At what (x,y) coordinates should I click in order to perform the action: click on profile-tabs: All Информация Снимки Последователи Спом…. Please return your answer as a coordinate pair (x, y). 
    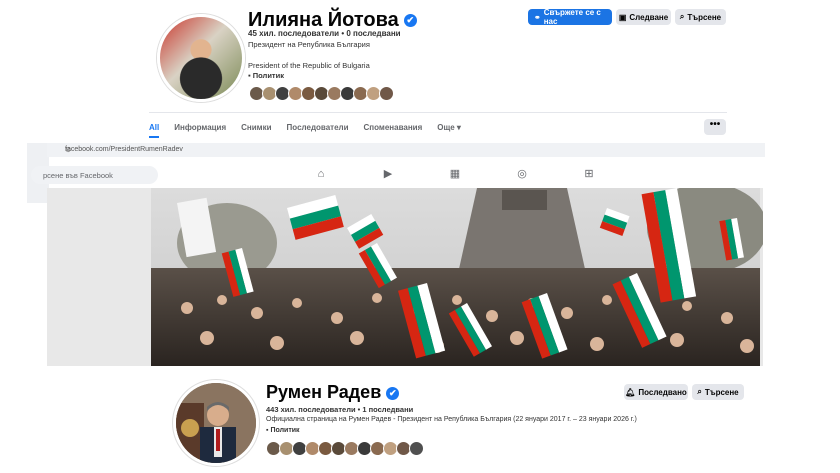
    Looking at the image, I should click on (439, 128).